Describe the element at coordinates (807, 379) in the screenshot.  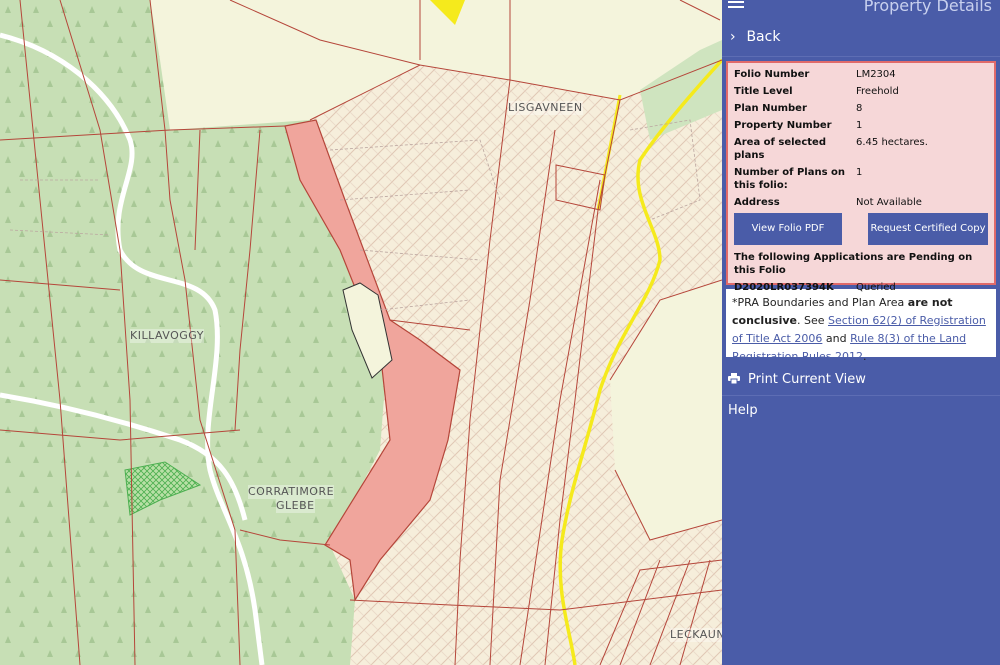
I see `print-label: Print Current View` at that location.